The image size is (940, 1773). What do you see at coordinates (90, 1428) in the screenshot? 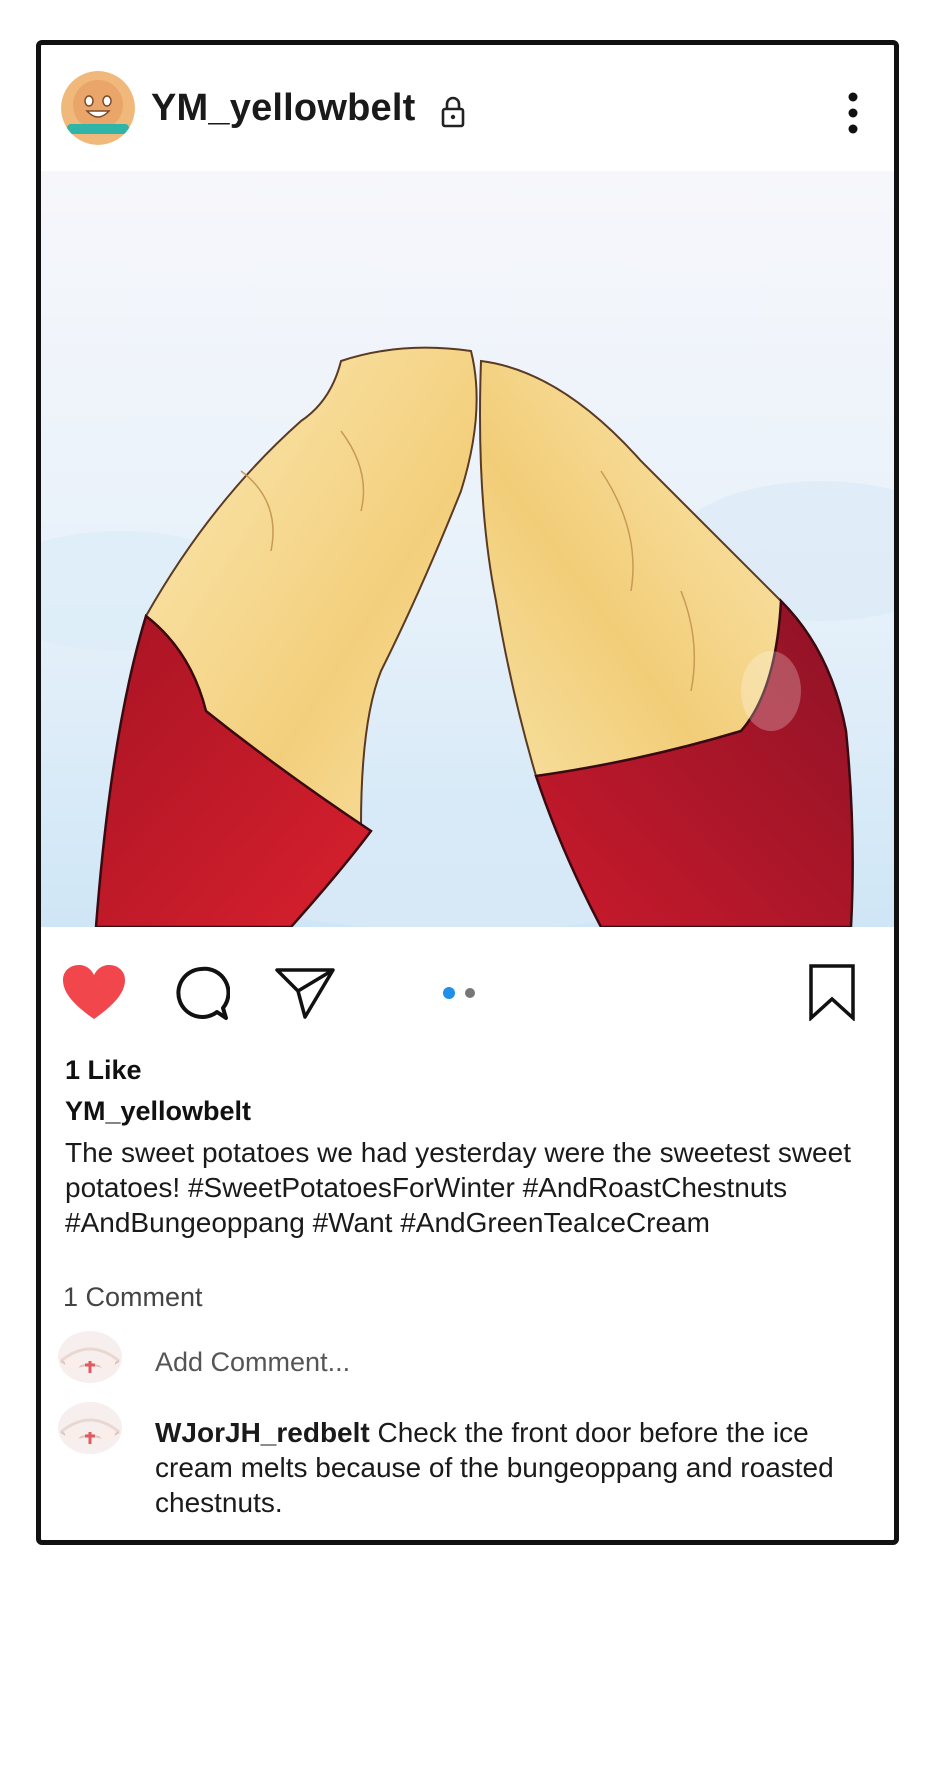
I see `commenter-avatar` at bounding box center [90, 1428].